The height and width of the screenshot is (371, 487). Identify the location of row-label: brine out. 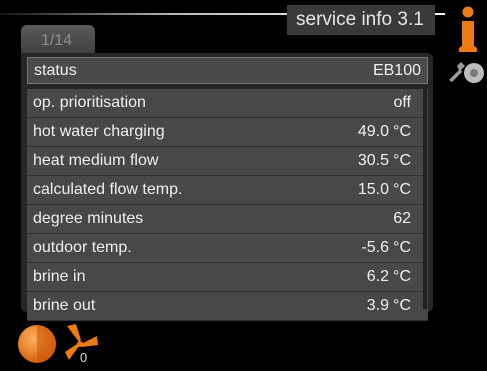
(64, 305).